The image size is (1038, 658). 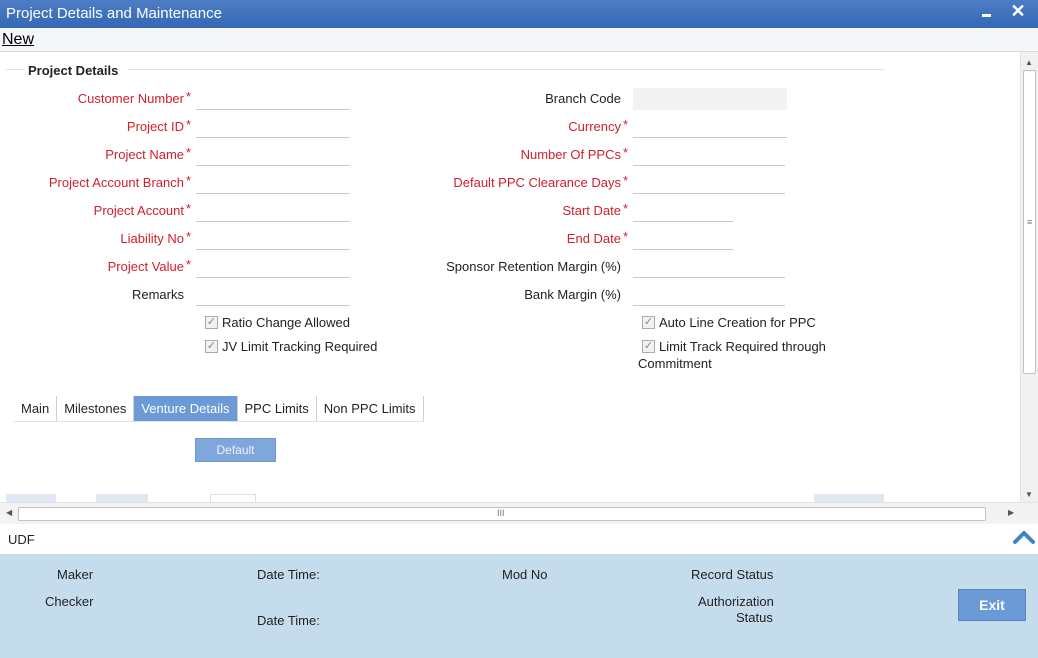 What do you see at coordinates (709, 295) in the screenshot?
I see `bank-margin-field` at bounding box center [709, 295].